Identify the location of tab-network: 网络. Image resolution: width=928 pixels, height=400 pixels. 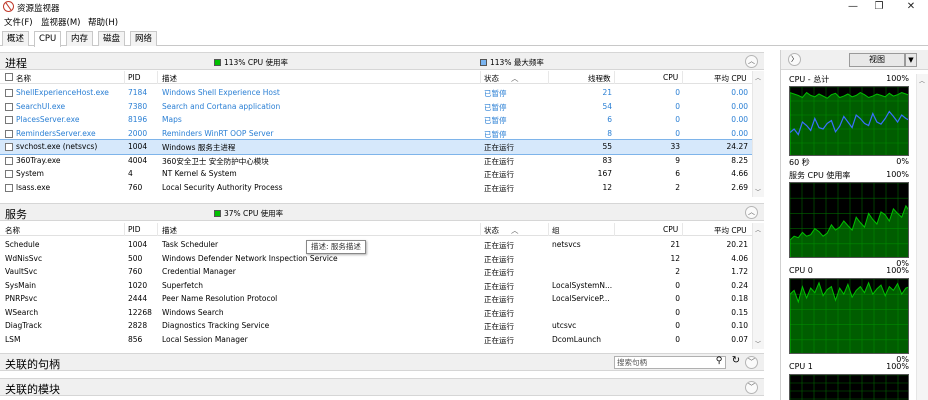
(144, 38).